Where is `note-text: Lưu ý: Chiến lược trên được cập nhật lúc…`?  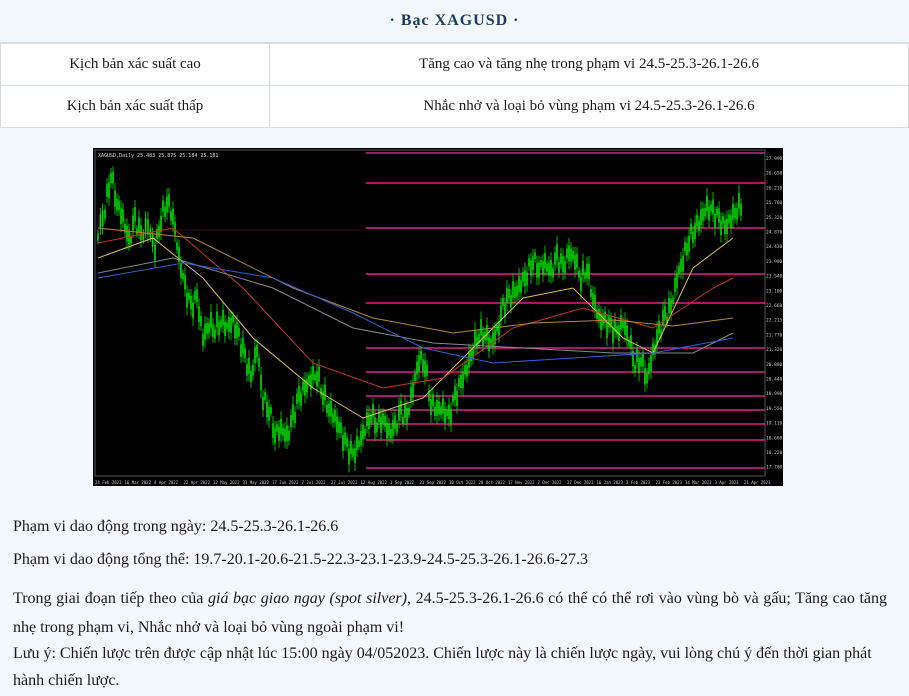
note-text: Lưu ý: Chiến lược trên được cập nhật lúc… is located at coordinates (442, 667).